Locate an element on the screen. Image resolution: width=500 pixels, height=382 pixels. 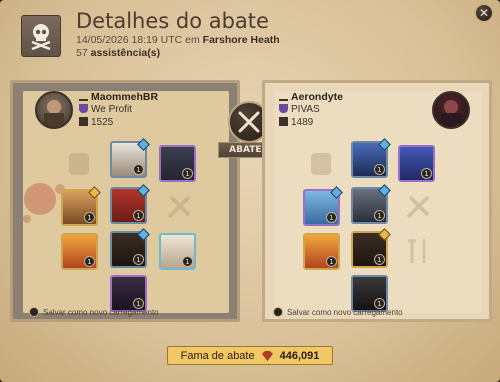
assists-count: 57 is located at coordinates (82, 53).